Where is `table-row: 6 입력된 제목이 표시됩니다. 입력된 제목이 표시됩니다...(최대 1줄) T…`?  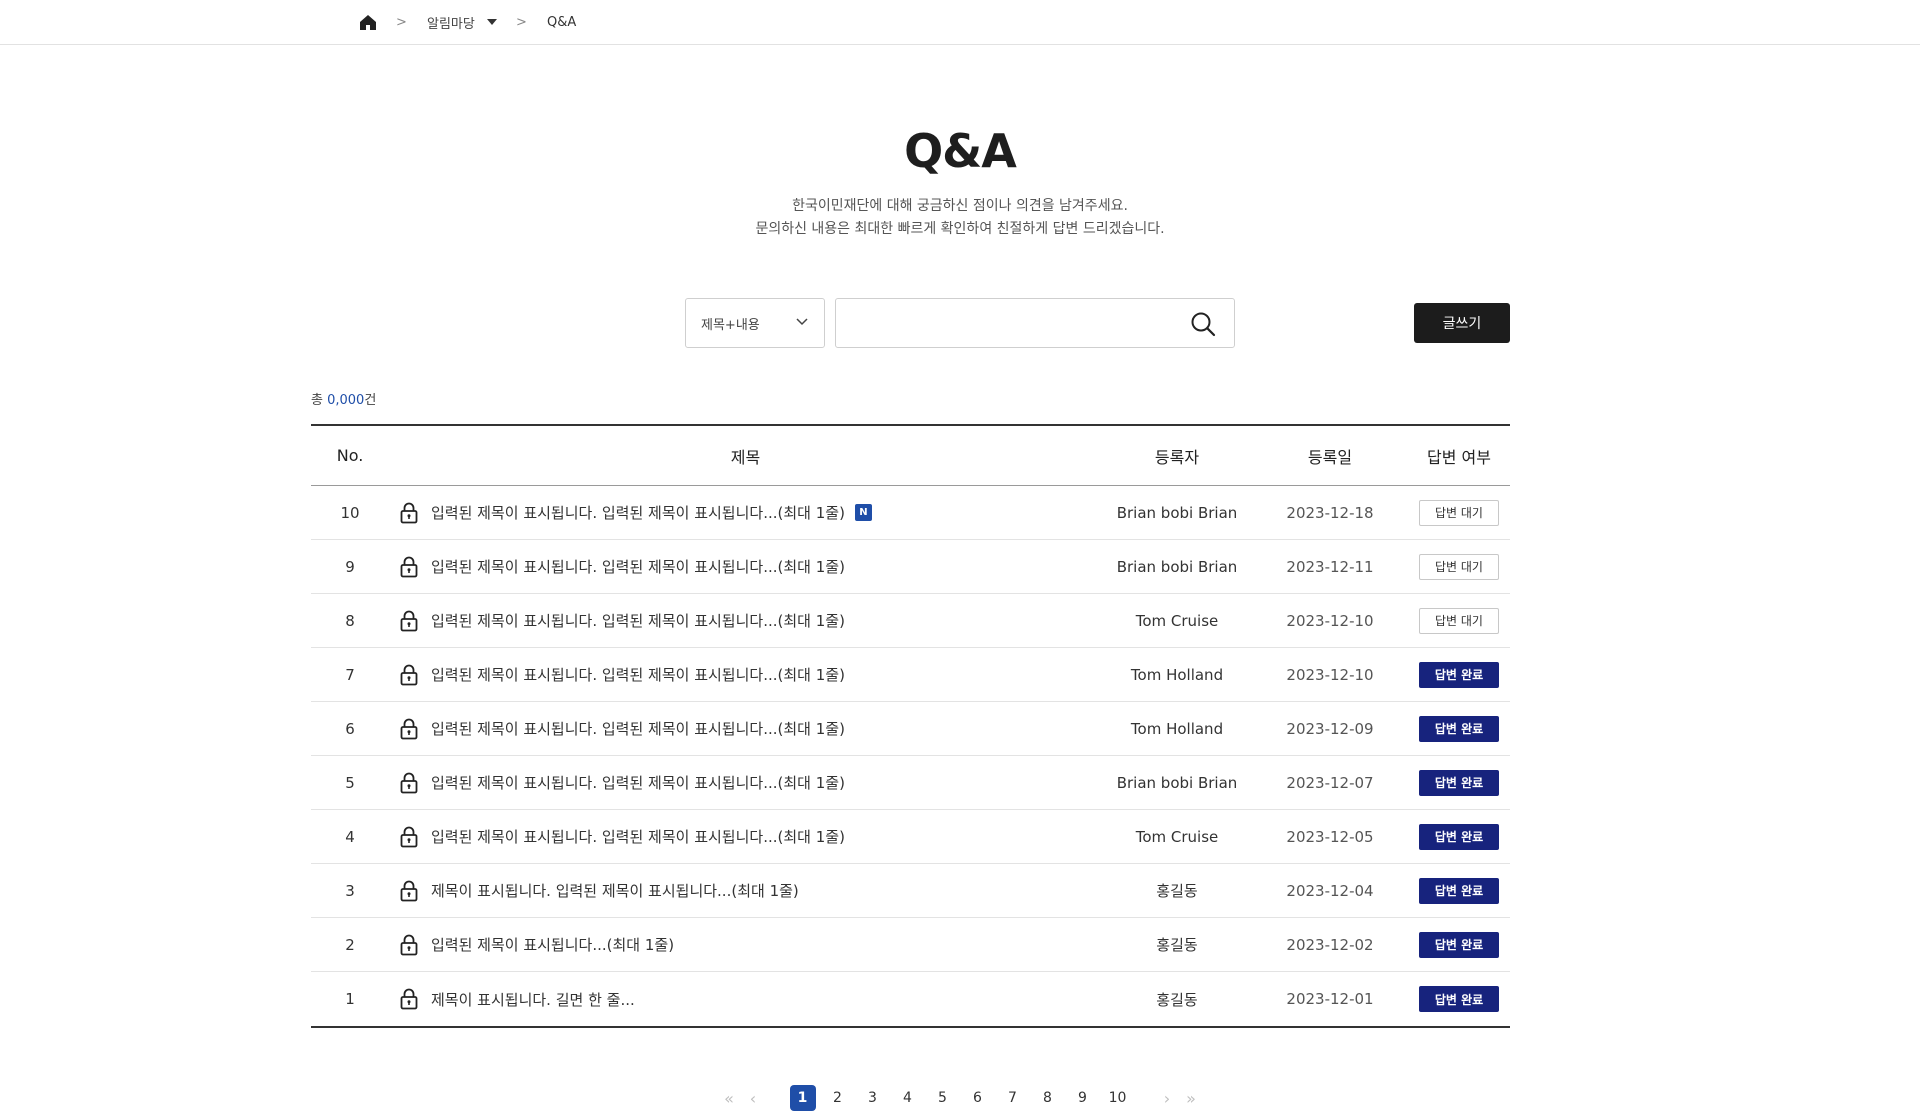
table-row: 6 입력된 제목이 표시됩니다. 입력된 제목이 표시됩니다...(최대 1줄) T… is located at coordinates (910, 729).